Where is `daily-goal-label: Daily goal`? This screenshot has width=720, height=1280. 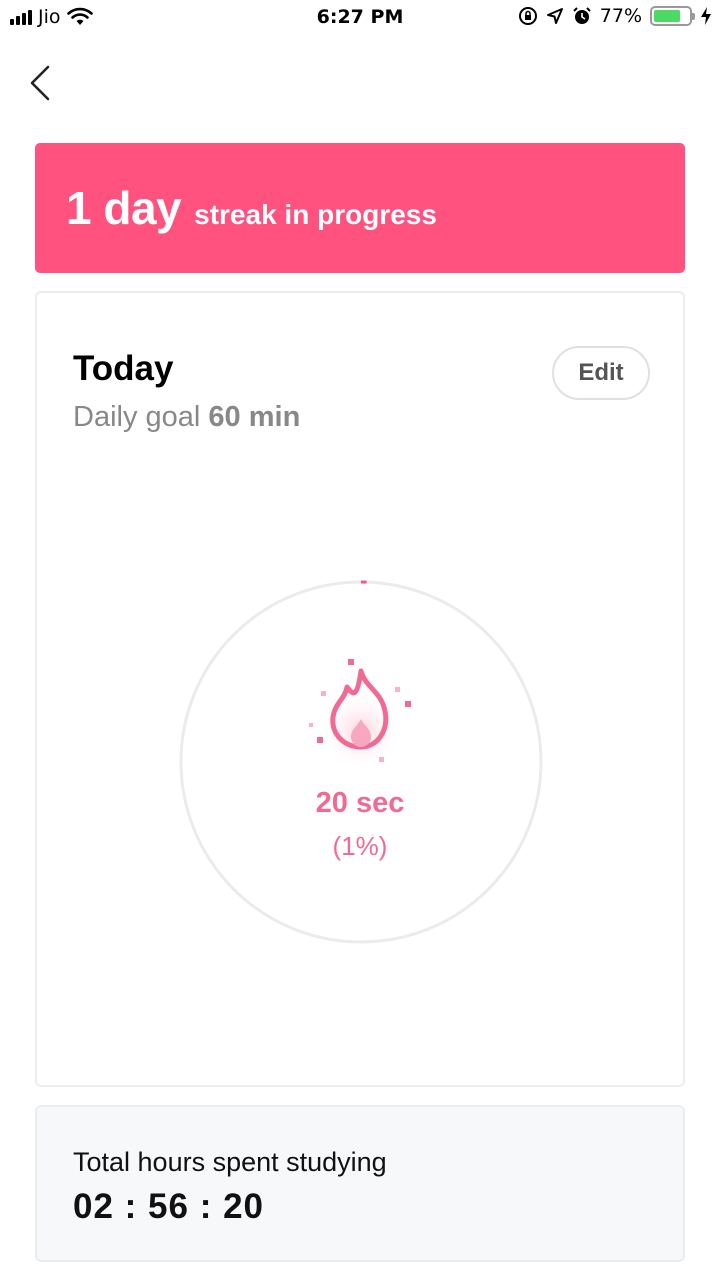 daily-goal-label: Daily goal is located at coordinates (137, 417).